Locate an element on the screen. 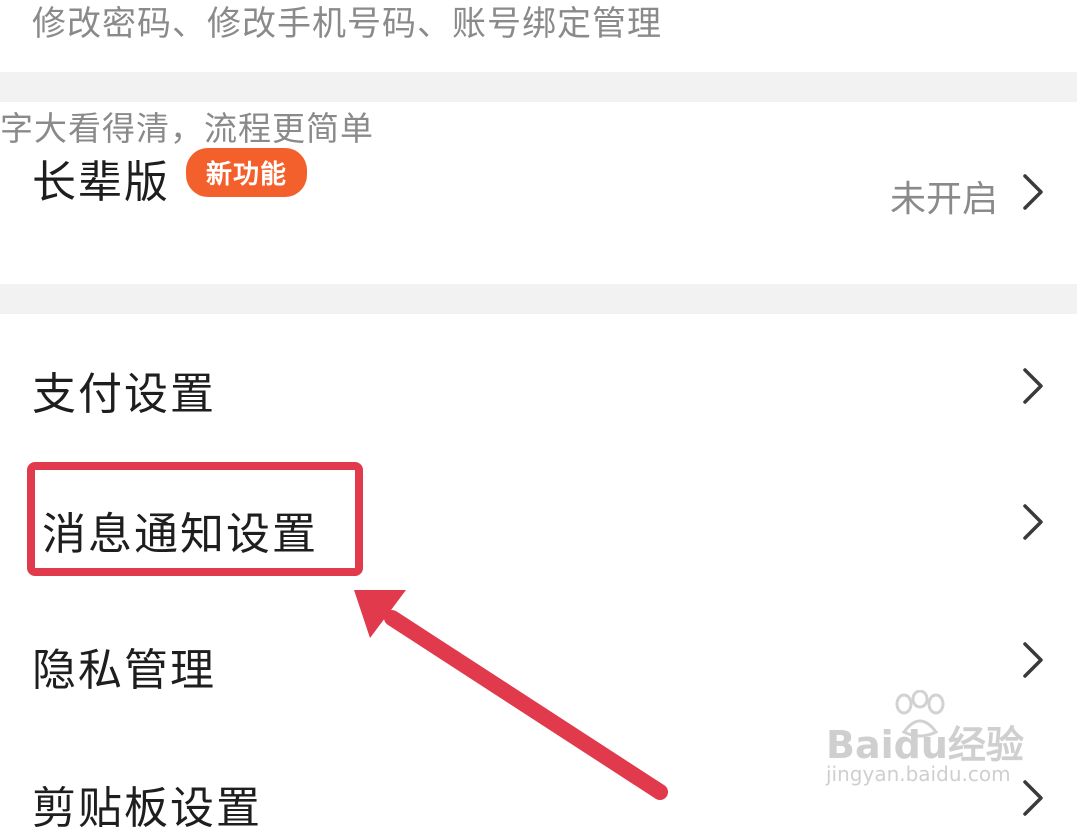 This screenshot has height=836, width=1077. highlight-box is located at coordinates (195, 519).